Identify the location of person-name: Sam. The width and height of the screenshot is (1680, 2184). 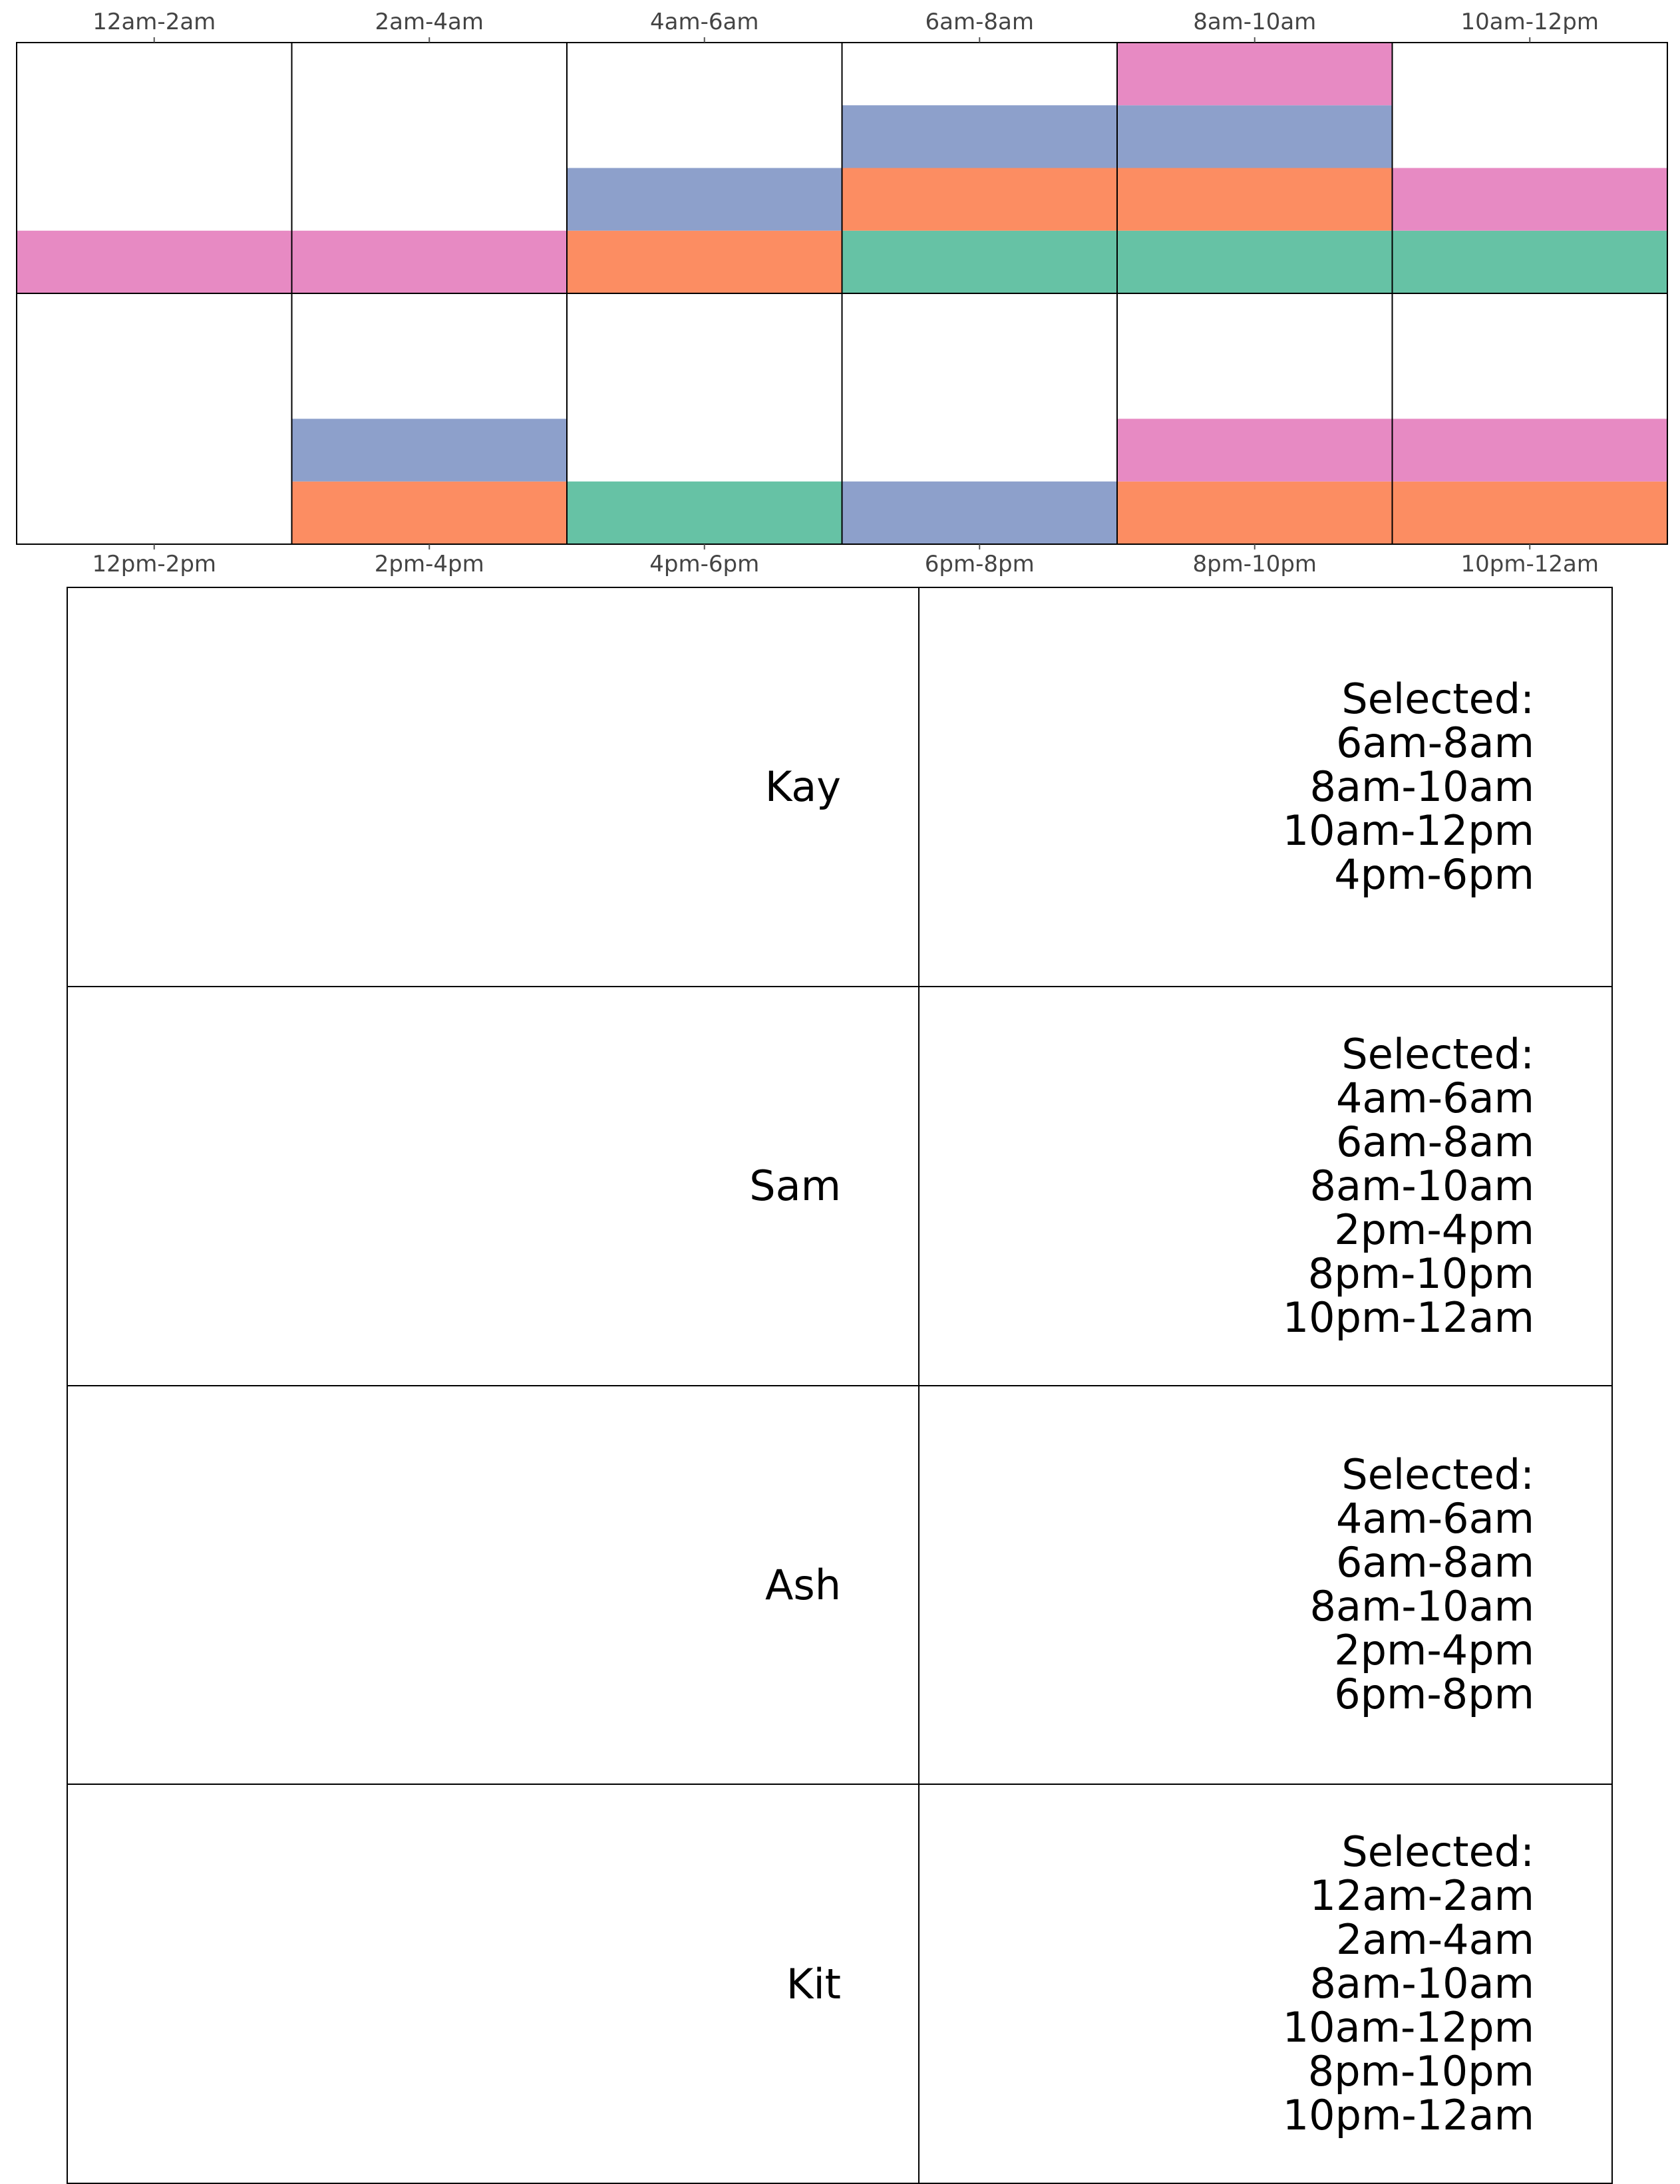
(493, 1185).